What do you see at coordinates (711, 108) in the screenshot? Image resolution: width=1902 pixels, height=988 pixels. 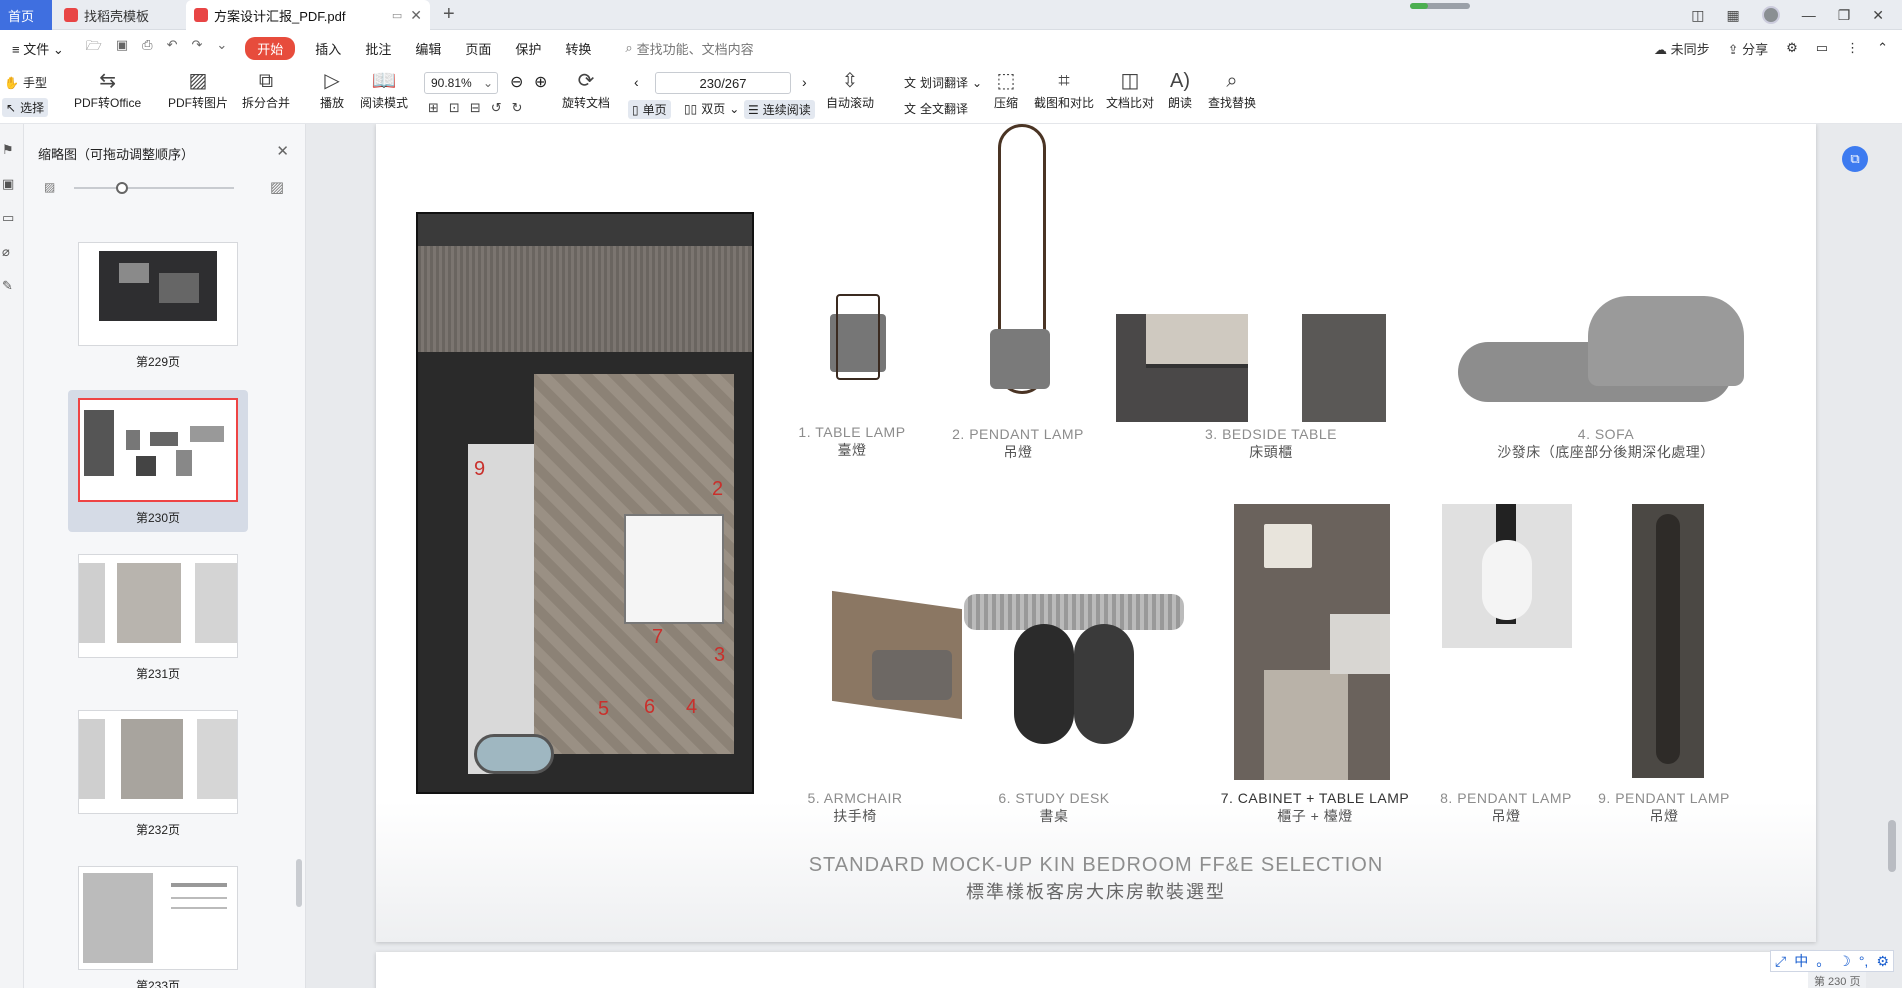 I see `double-page-button: ▯▯ 双页 ⌄` at bounding box center [711, 108].